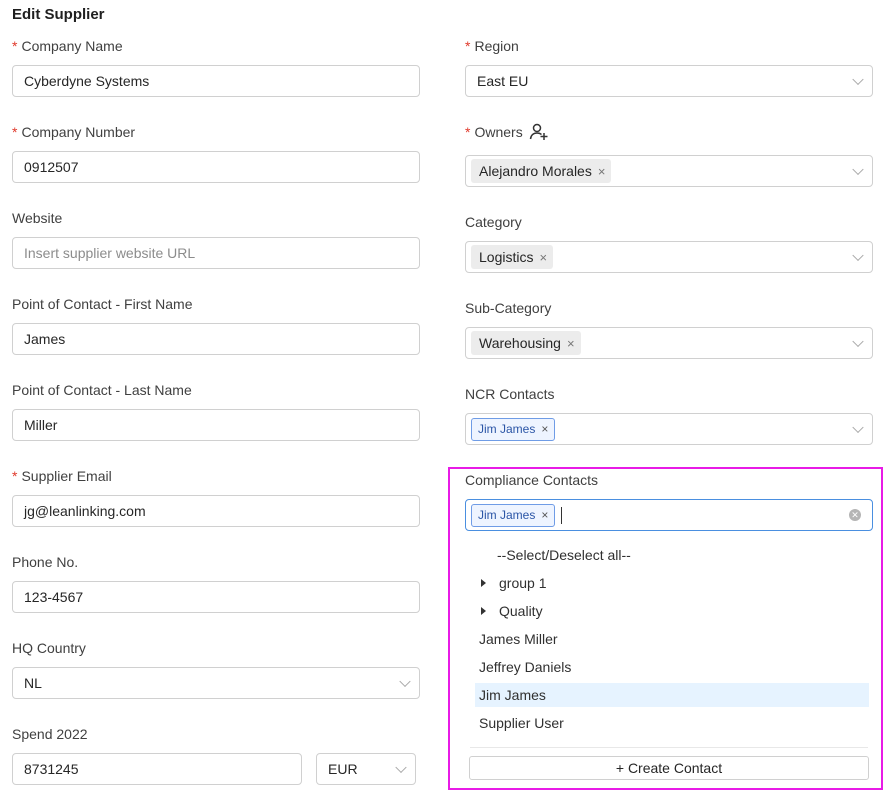 This screenshot has height=803, width=895. What do you see at coordinates (216, 339) in the screenshot?
I see `poc-first-name-input: James` at bounding box center [216, 339].